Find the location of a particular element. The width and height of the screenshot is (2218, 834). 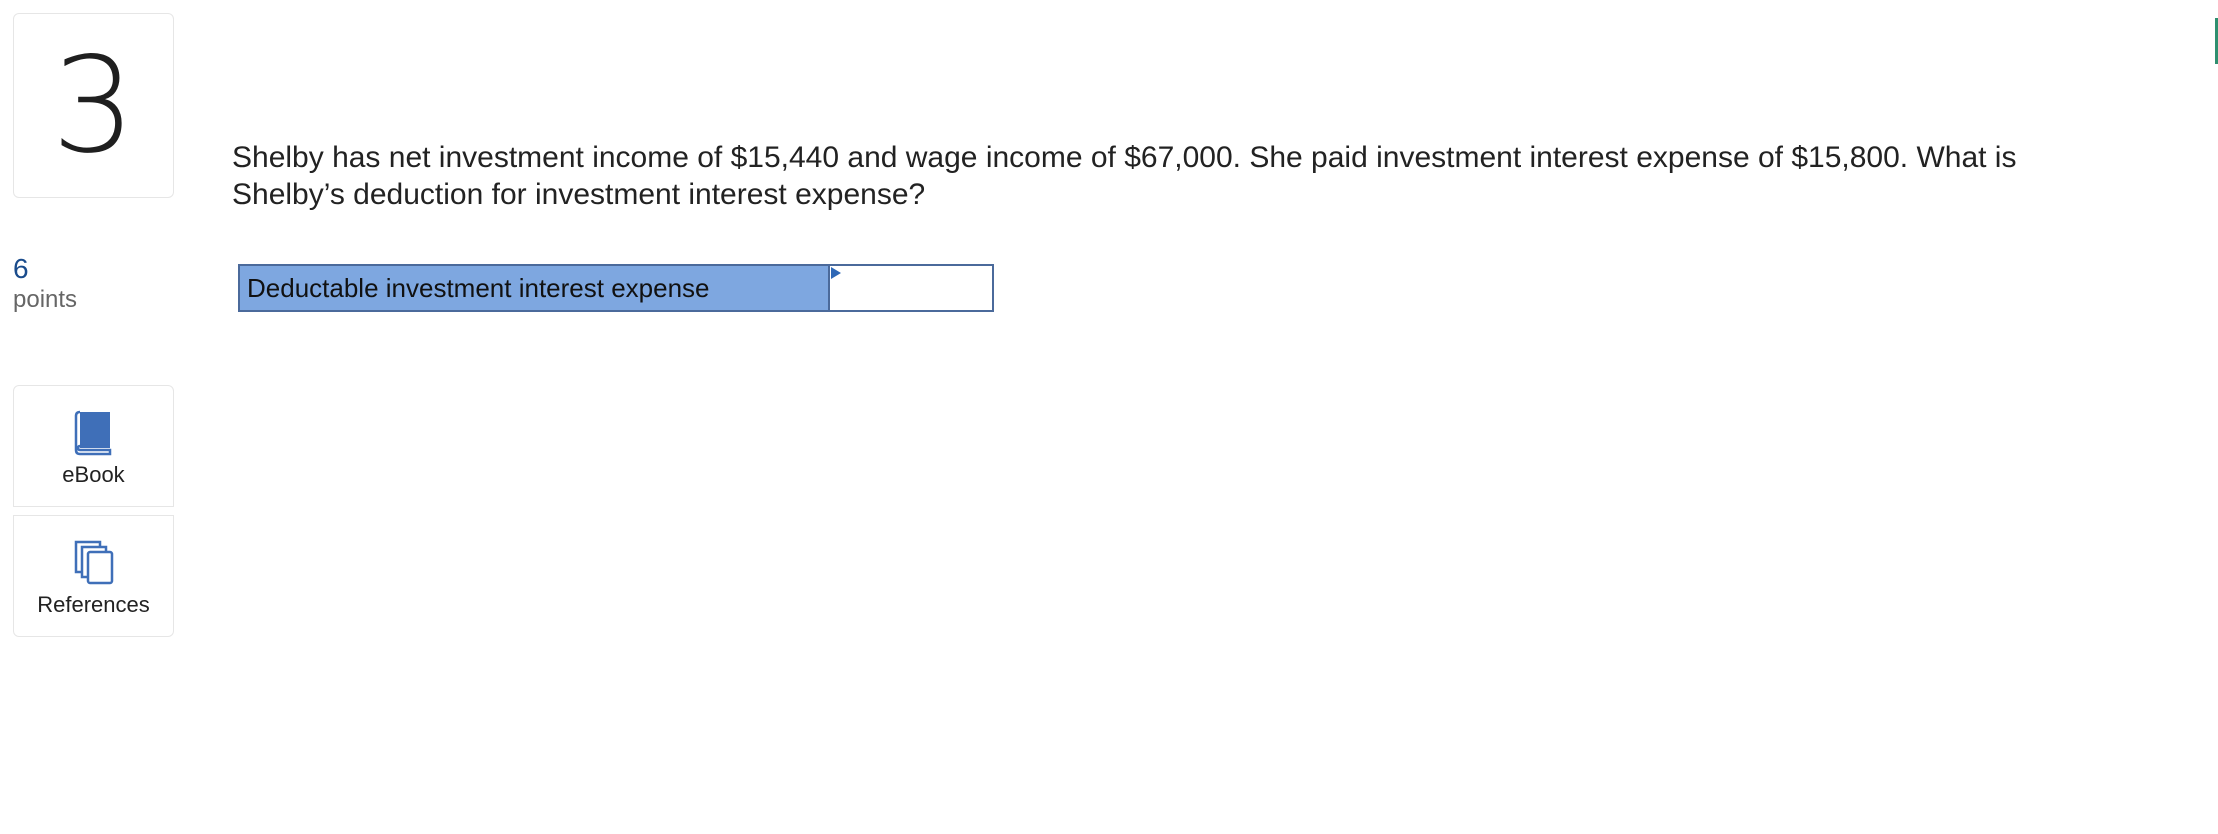

question-number-box: 3 is located at coordinates (93, 105).